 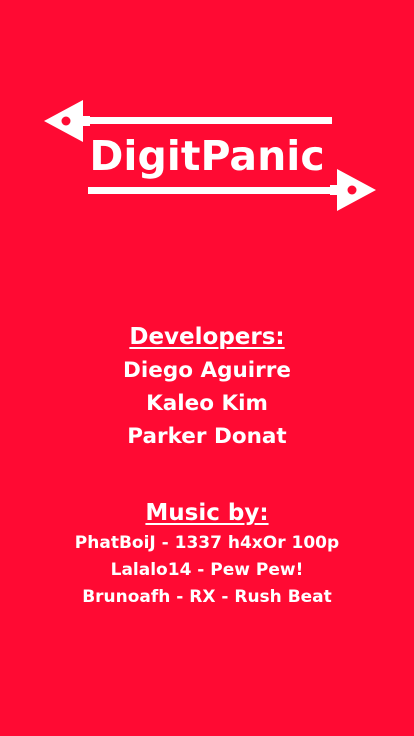 What do you see at coordinates (207, 403) in the screenshot?
I see `developer-name: Kaleo Kim` at bounding box center [207, 403].